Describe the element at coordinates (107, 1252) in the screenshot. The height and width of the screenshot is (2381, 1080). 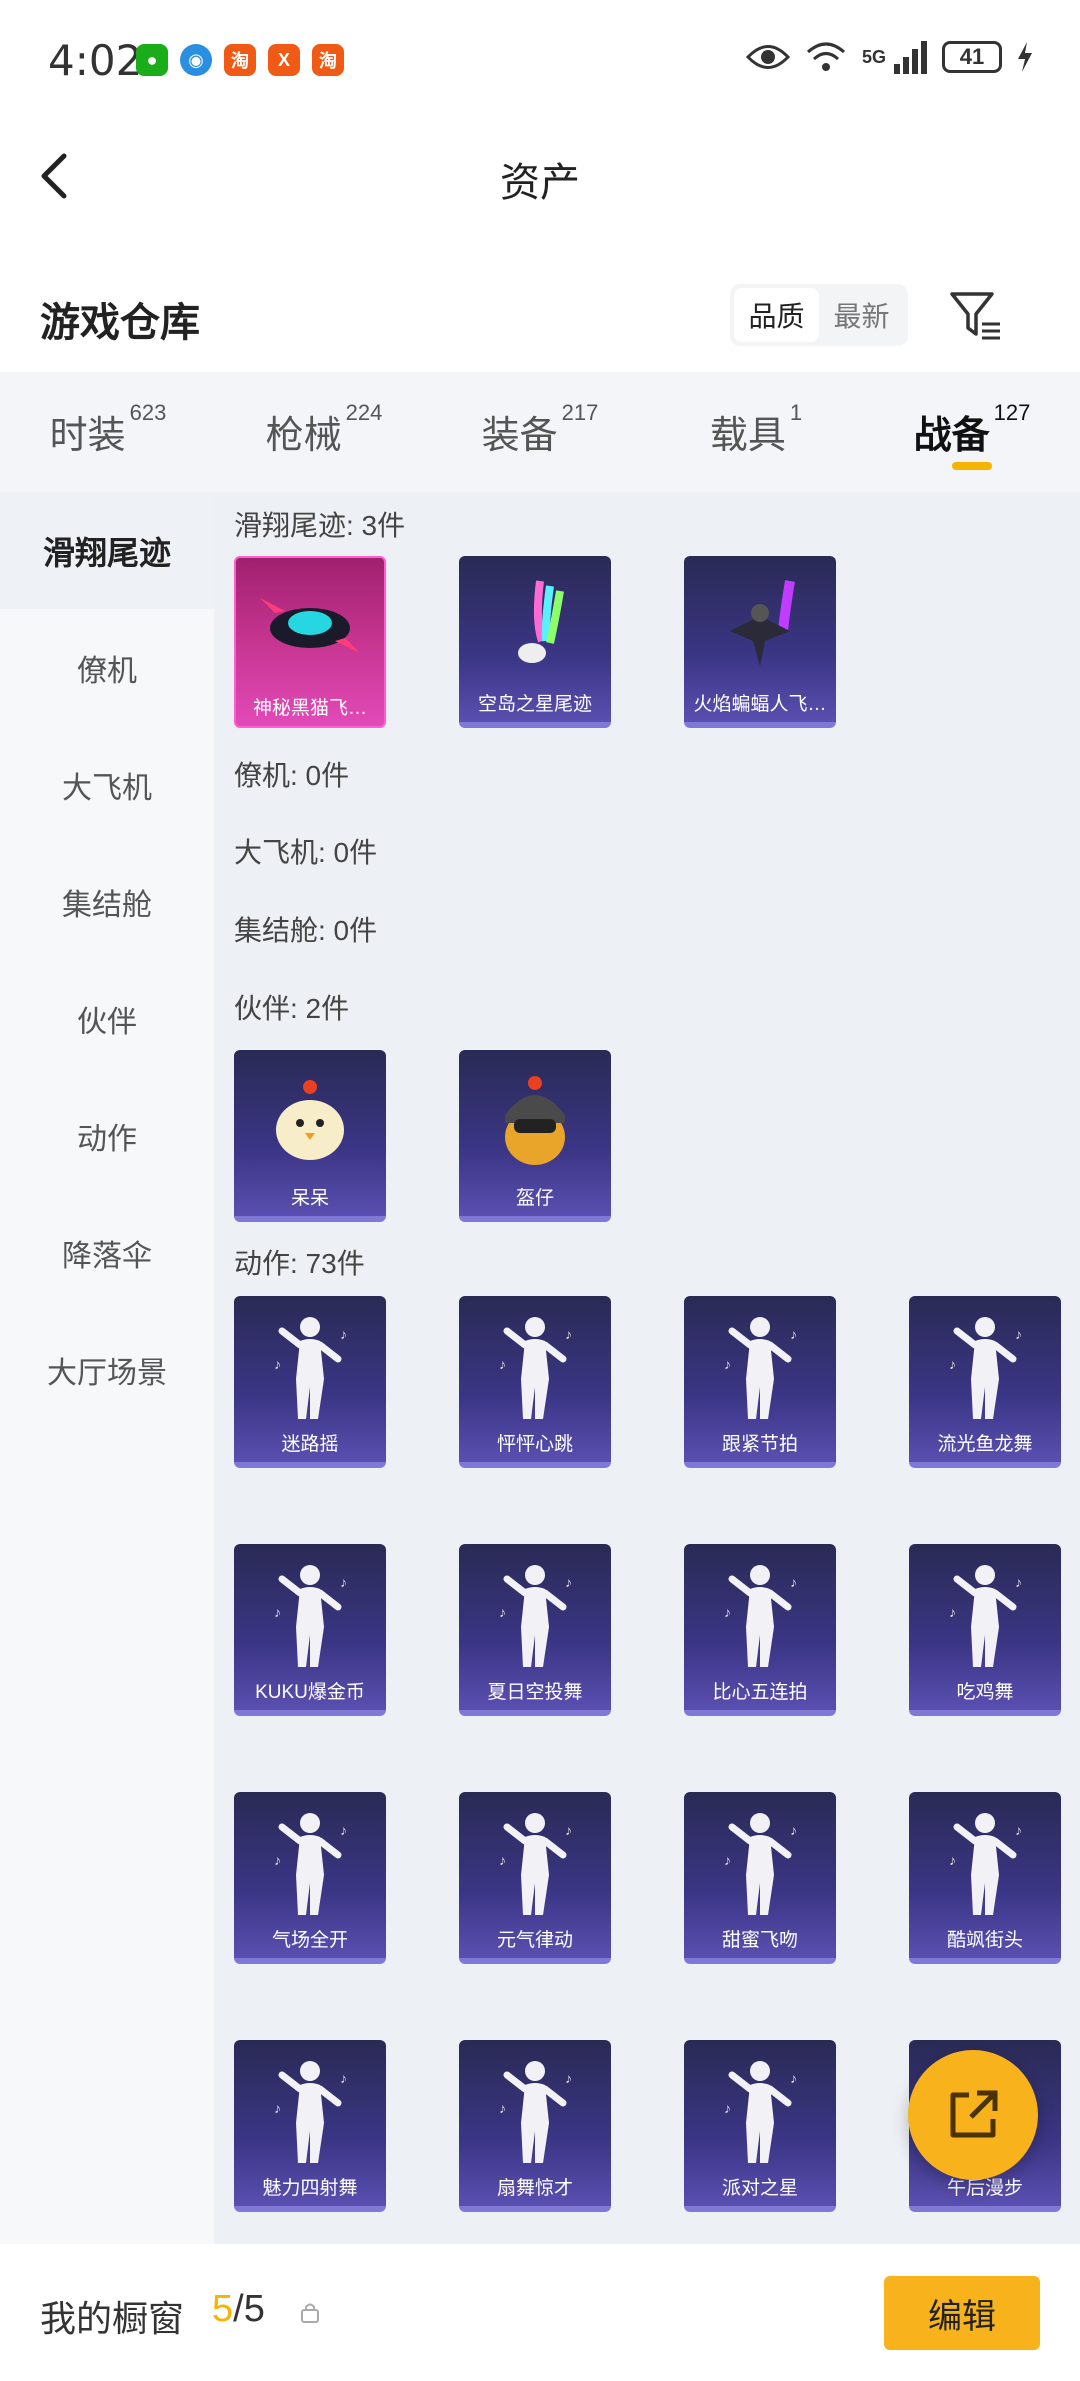
I see `sidebar-item-parachute: 降落伞` at that location.